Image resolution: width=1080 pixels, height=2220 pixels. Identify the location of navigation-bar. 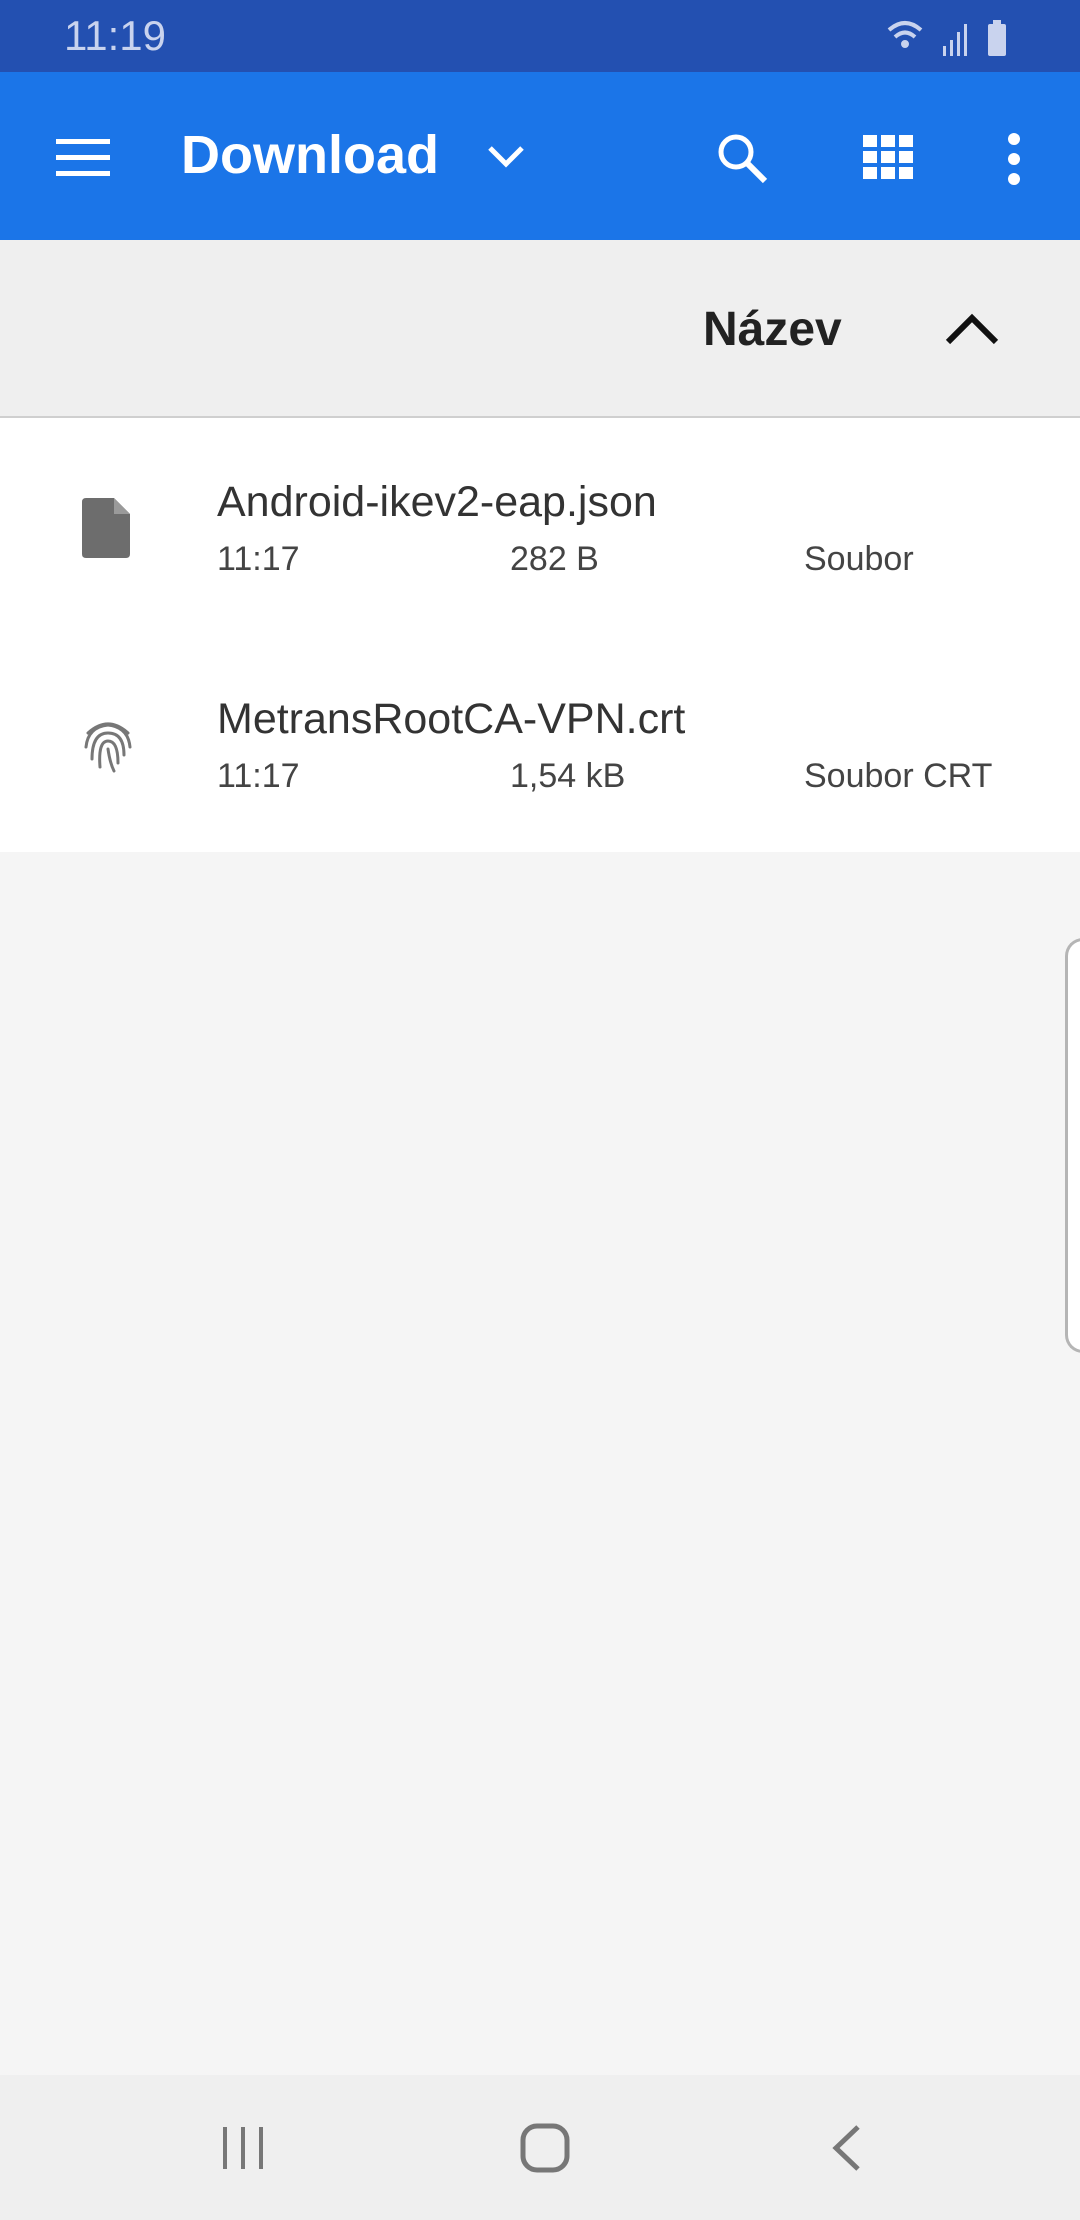
(540, 2147).